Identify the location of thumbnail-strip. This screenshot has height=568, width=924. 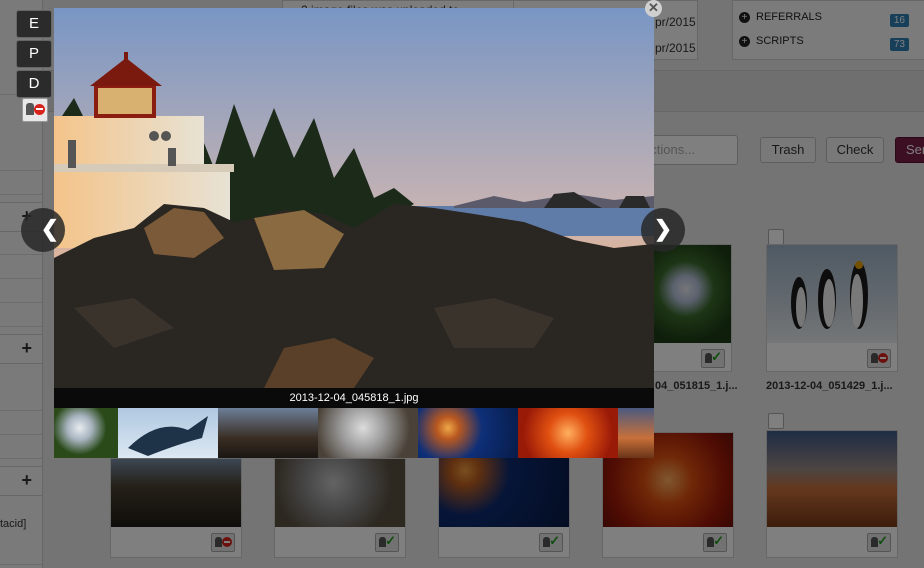
(354, 433).